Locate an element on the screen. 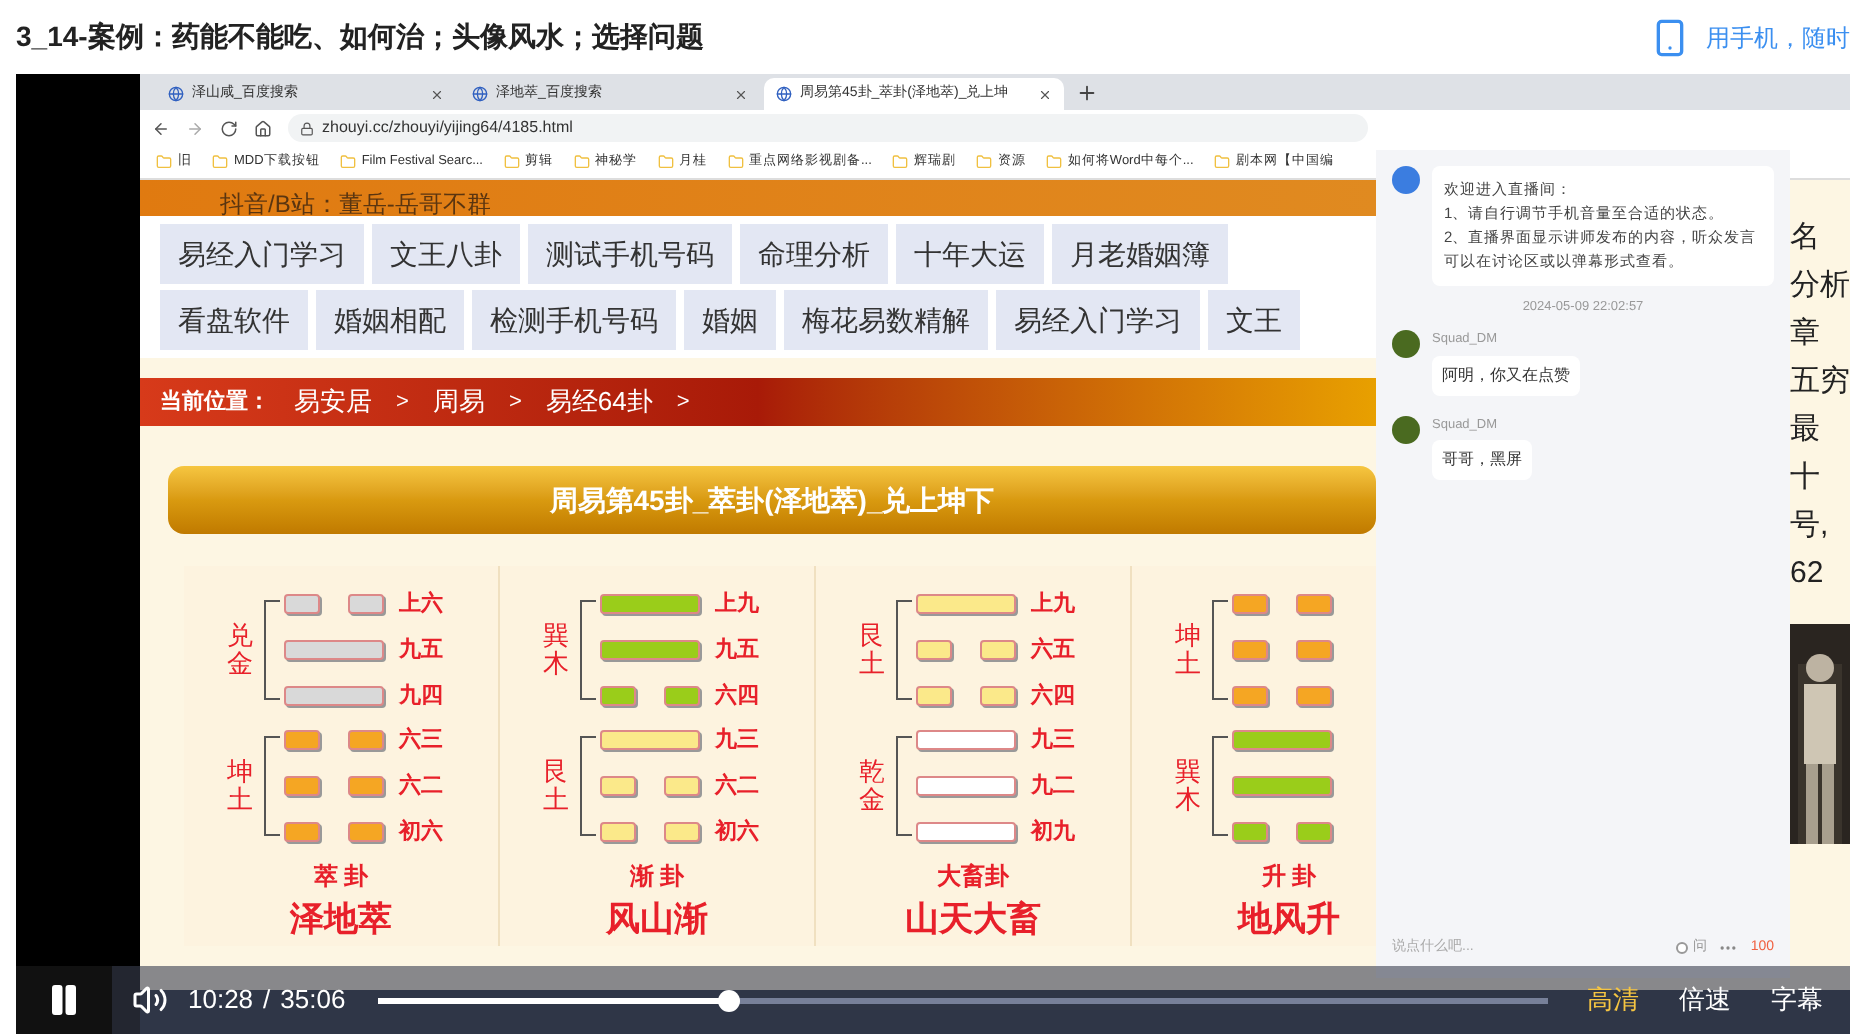 Image resolution: width=1850 pixels, height=1034 pixels. nav-link: 梅花易数精解 is located at coordinates (886, 320).